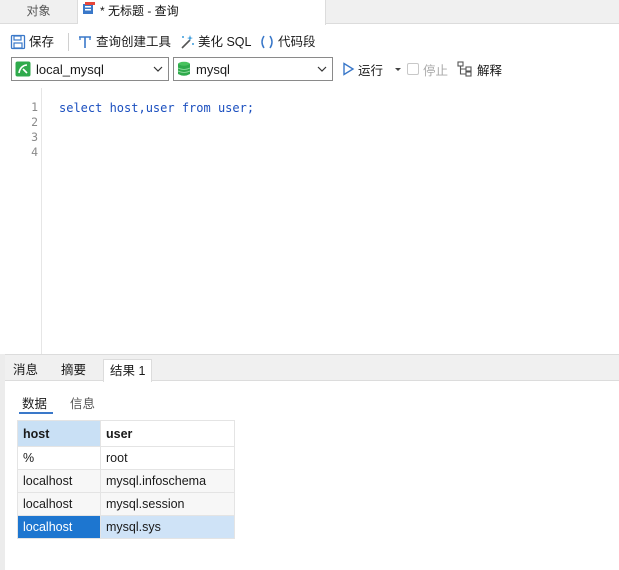 The height and width of the screenshot is (570, 619). Describe the element at coordinates (167, 481) in the screenshot. I see `cell-user: mysql.infoschema` at that location.